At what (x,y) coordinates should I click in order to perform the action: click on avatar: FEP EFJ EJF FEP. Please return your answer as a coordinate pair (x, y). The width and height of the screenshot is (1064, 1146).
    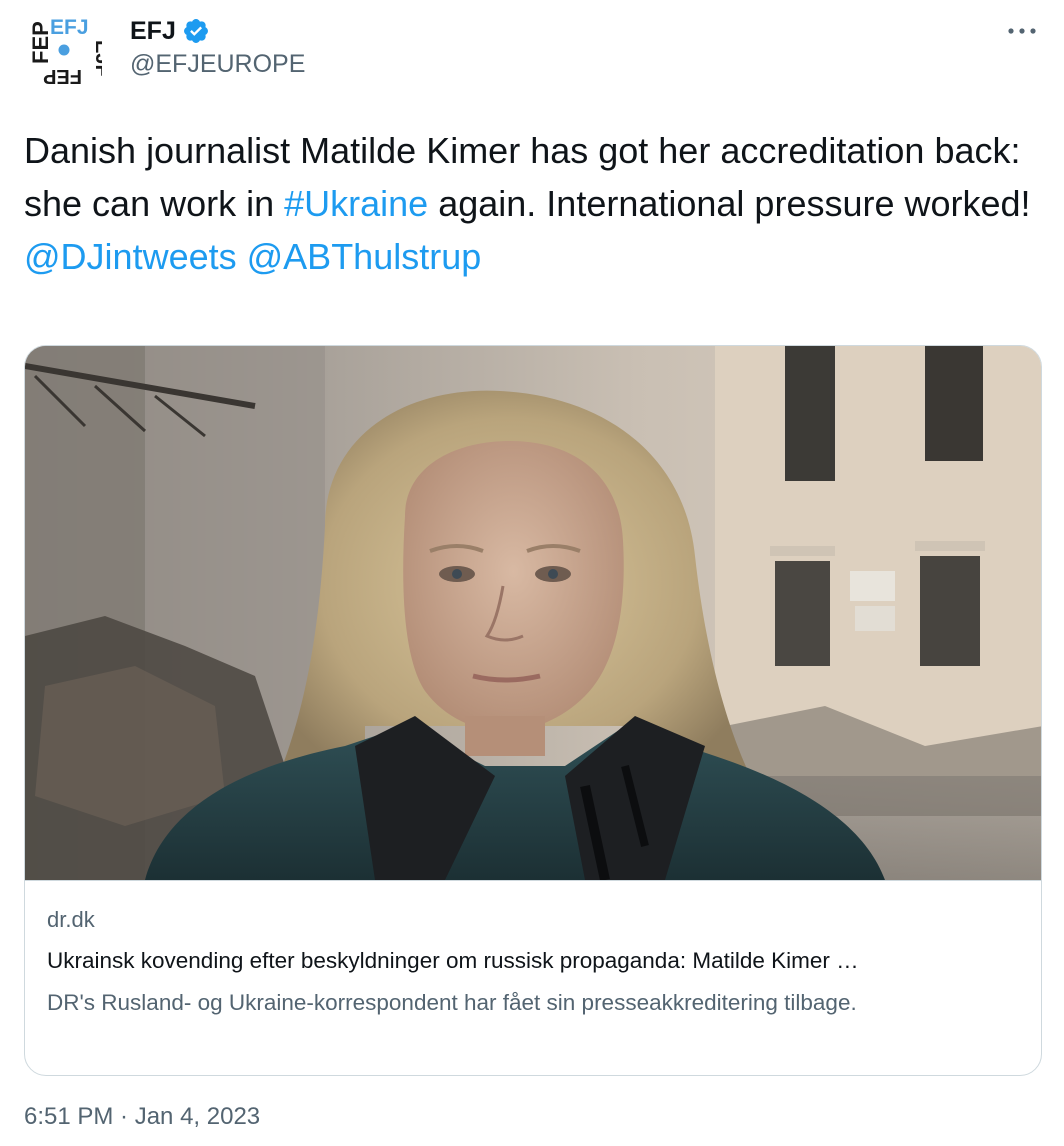
    Looking at the image, I should click on (68, 51).